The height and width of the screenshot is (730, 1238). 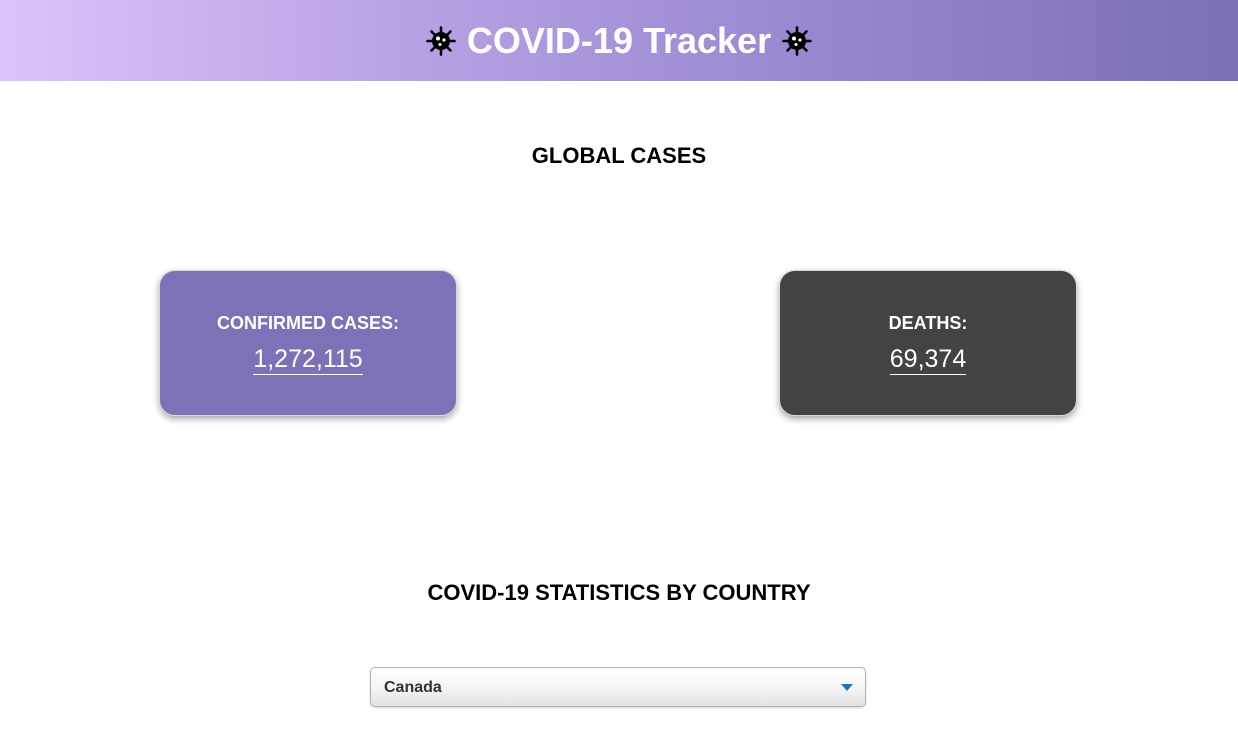 I want to click on chevron-down-icon, so click(x=847, y=687).